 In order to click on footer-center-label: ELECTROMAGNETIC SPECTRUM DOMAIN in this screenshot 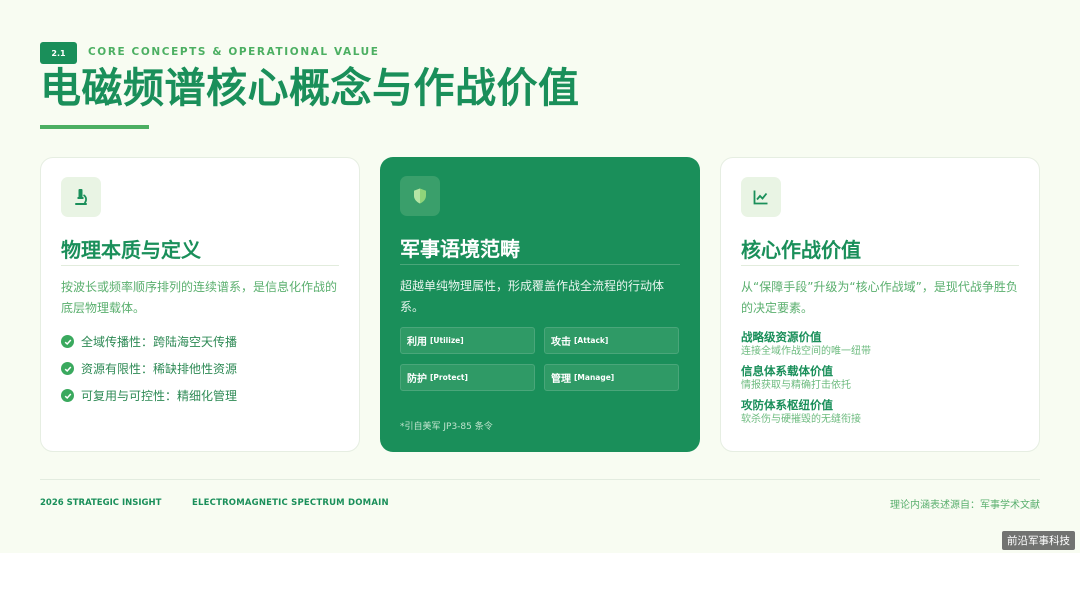, I will do `click(290, 503)`.